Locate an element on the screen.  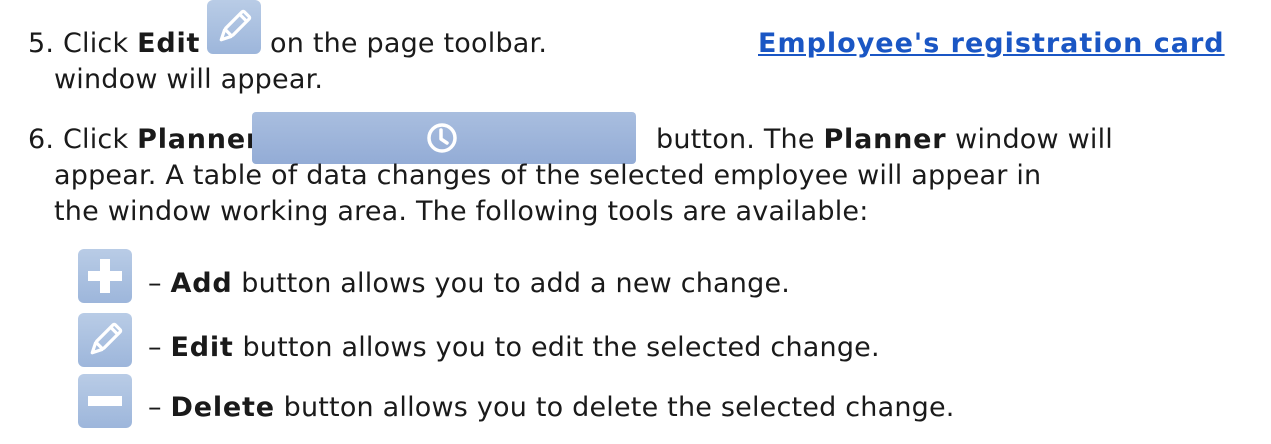
step-number: 5. is located at coordinates (41, 43).